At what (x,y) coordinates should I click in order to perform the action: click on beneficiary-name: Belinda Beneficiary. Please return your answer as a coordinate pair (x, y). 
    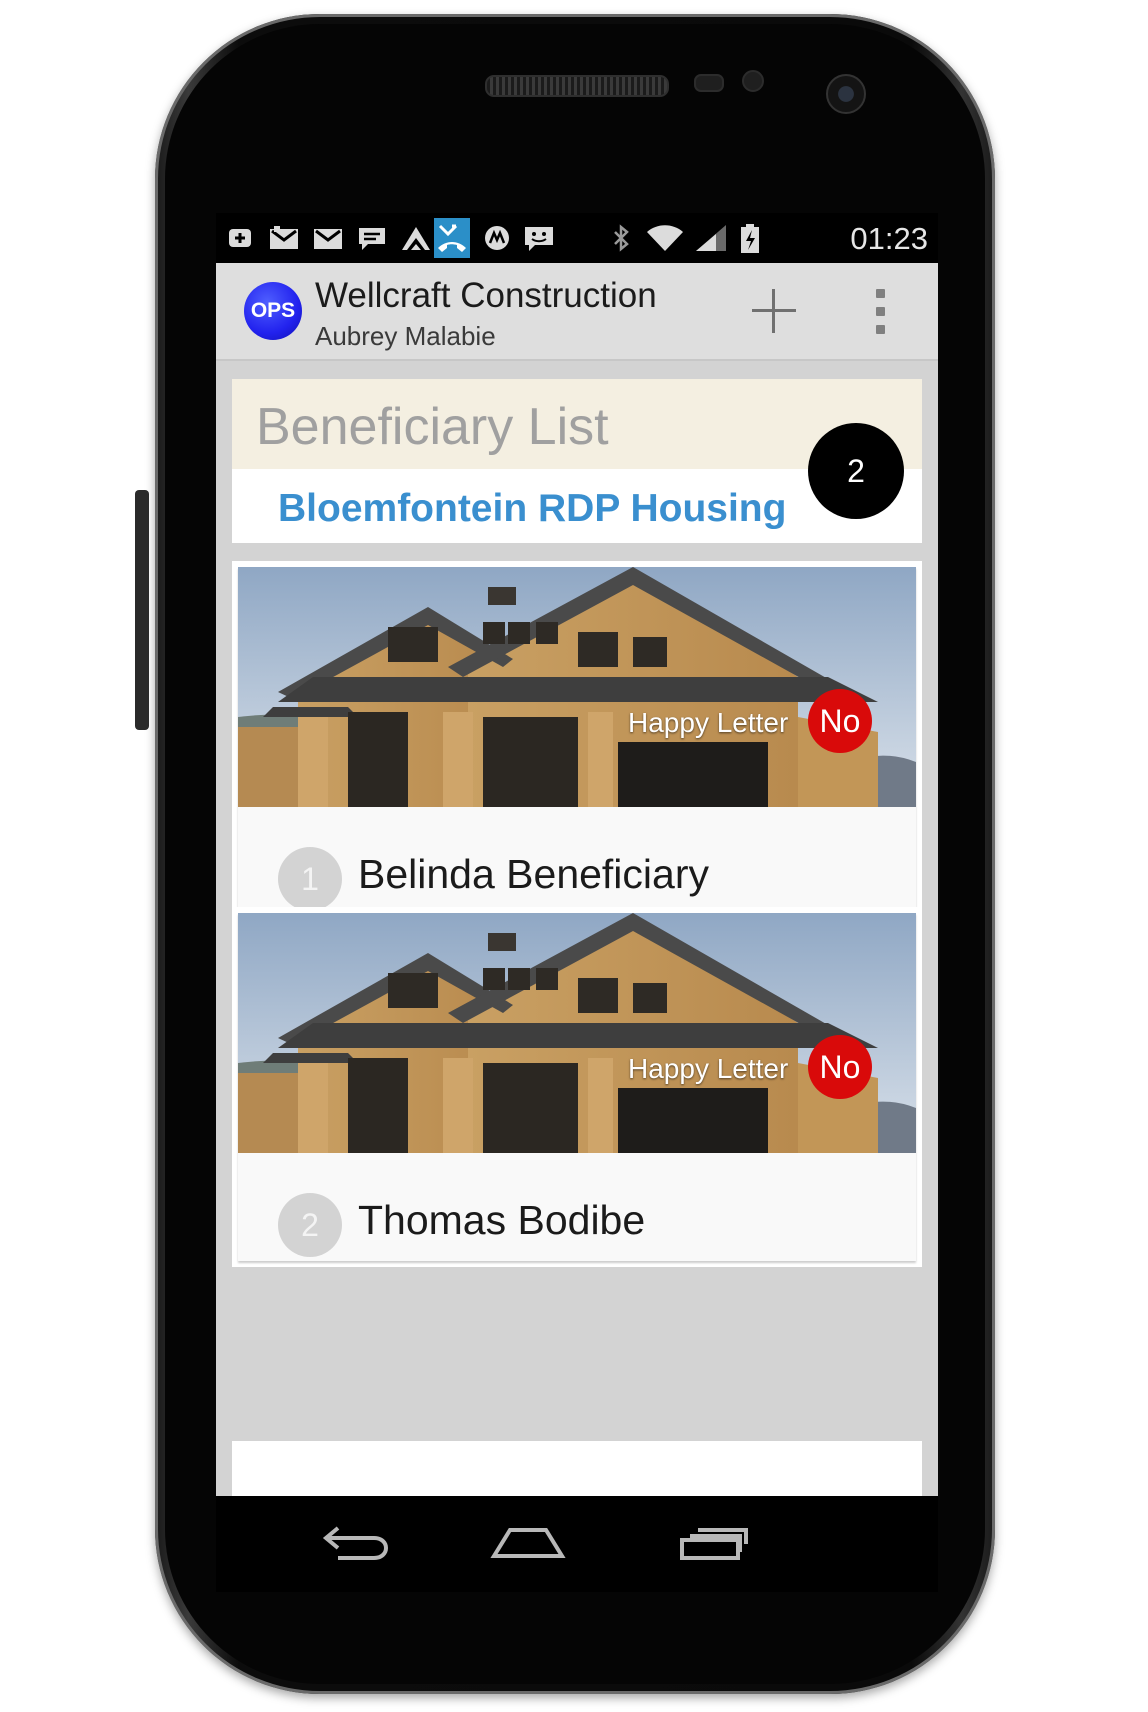
    Looking at the image, I should click on (533, 874).